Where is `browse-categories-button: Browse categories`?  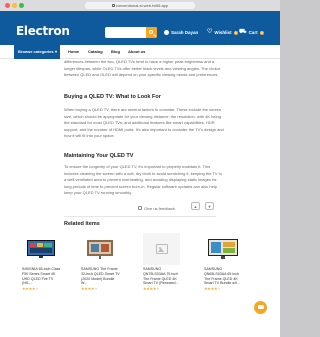 browse-categories-button: Browse categories is located at coordinates (37, 52).